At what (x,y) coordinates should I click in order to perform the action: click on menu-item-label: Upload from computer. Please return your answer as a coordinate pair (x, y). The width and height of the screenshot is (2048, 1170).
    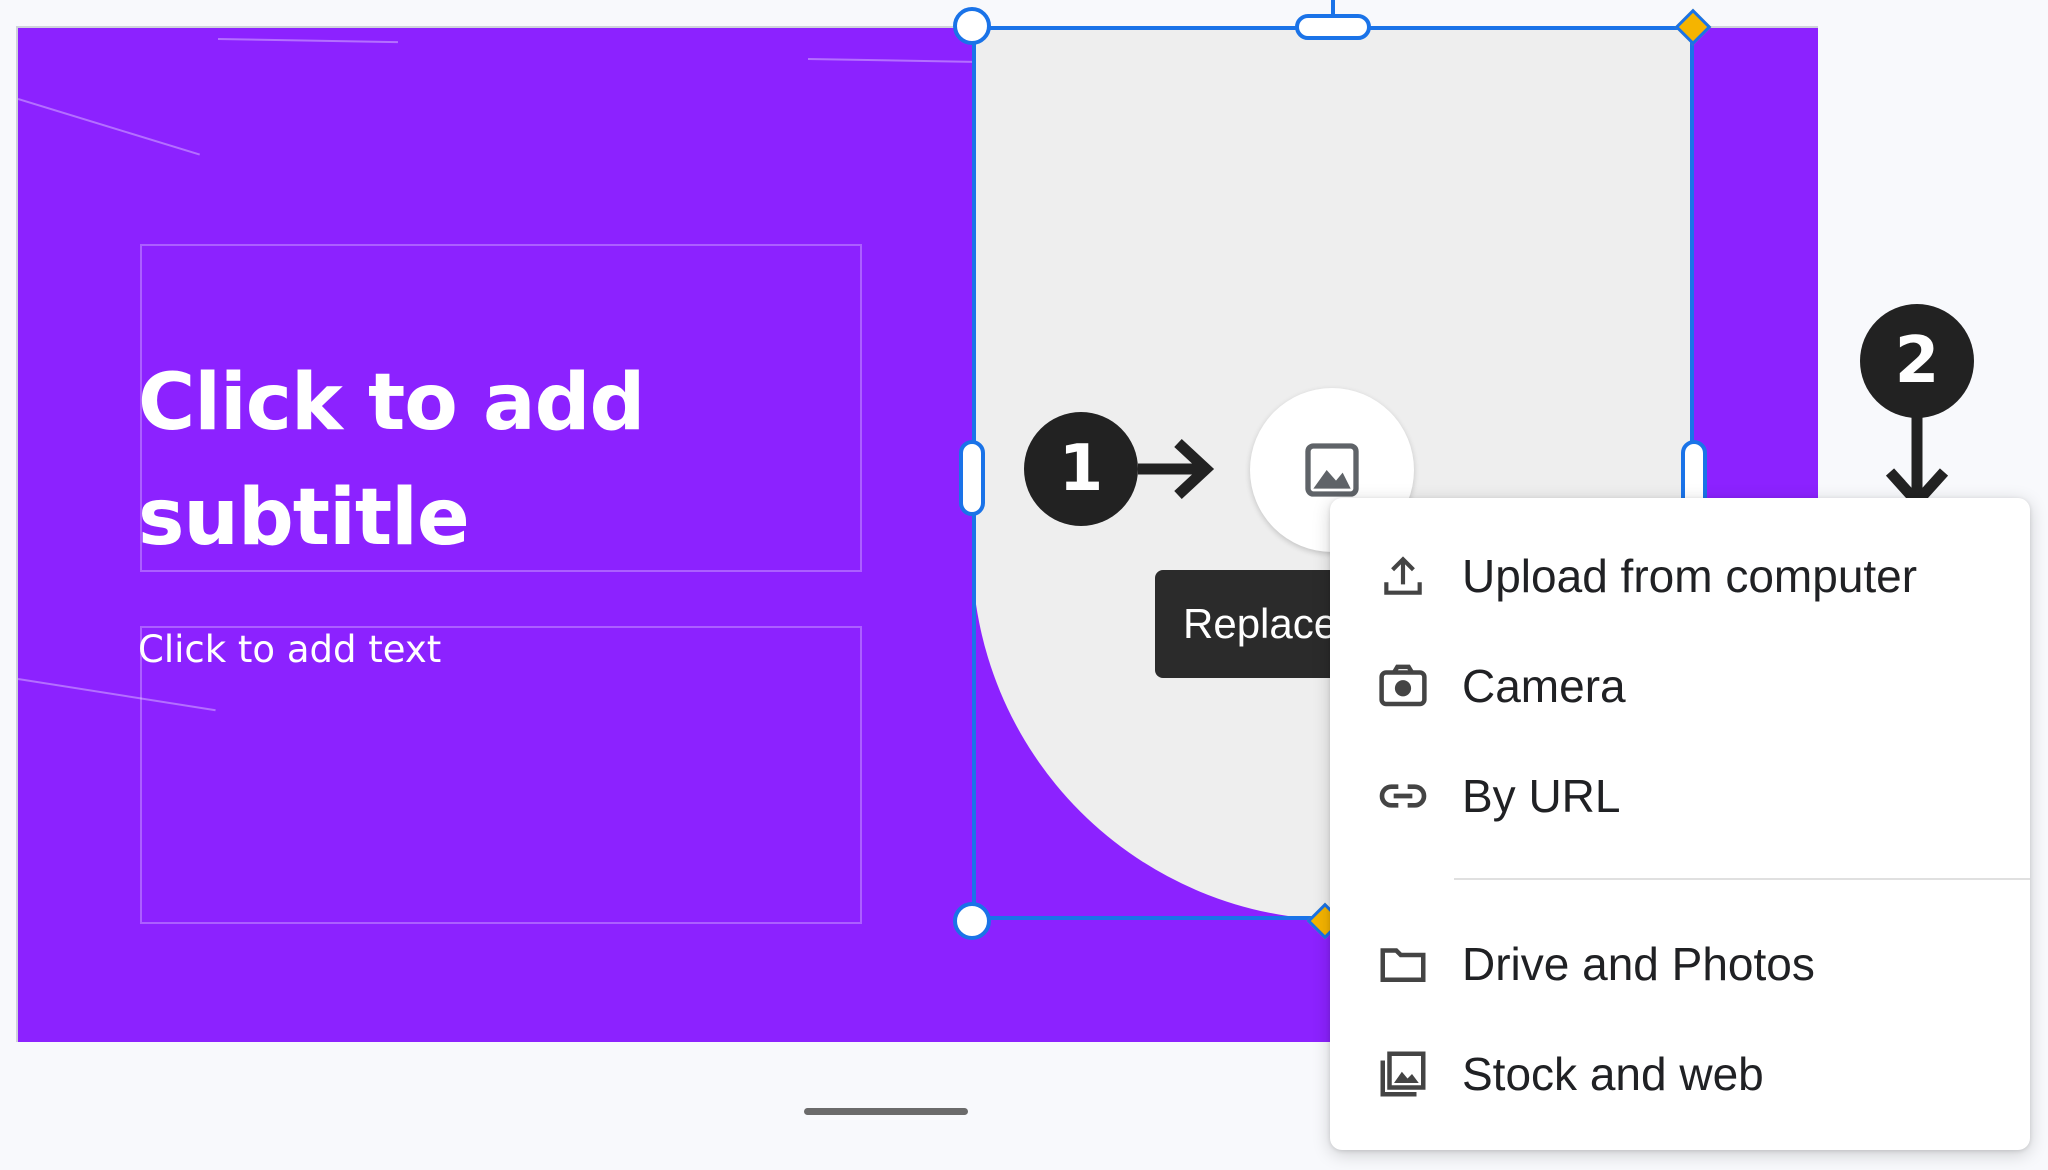
    Looking at the image, I should click on (1690, 576).